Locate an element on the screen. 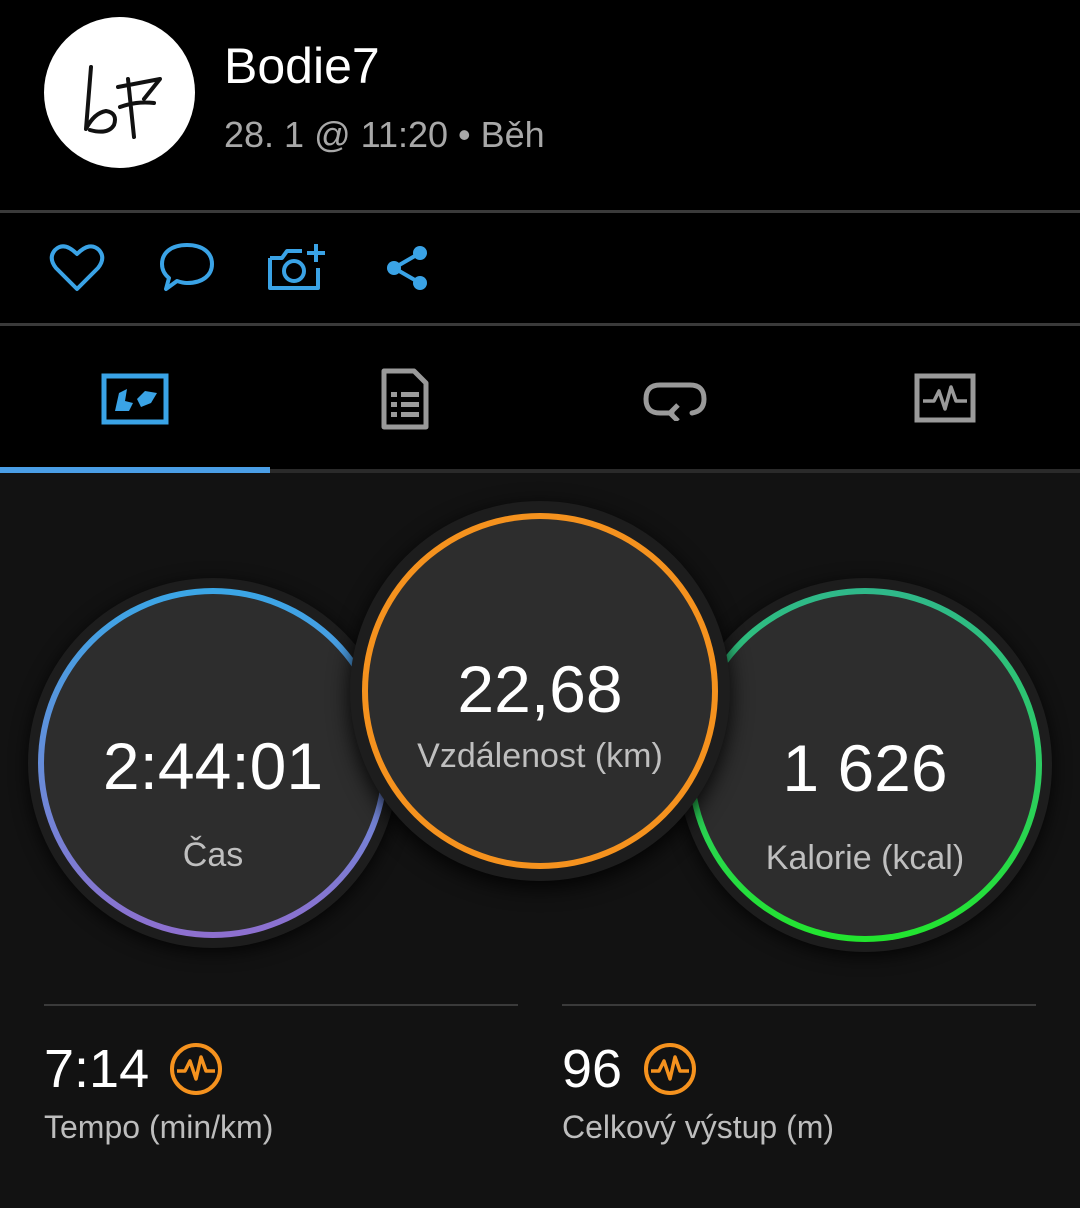 Image resolution: width=1080 pixels, height=1208 pixels. heart-icon is located at coordinates (77, 267).